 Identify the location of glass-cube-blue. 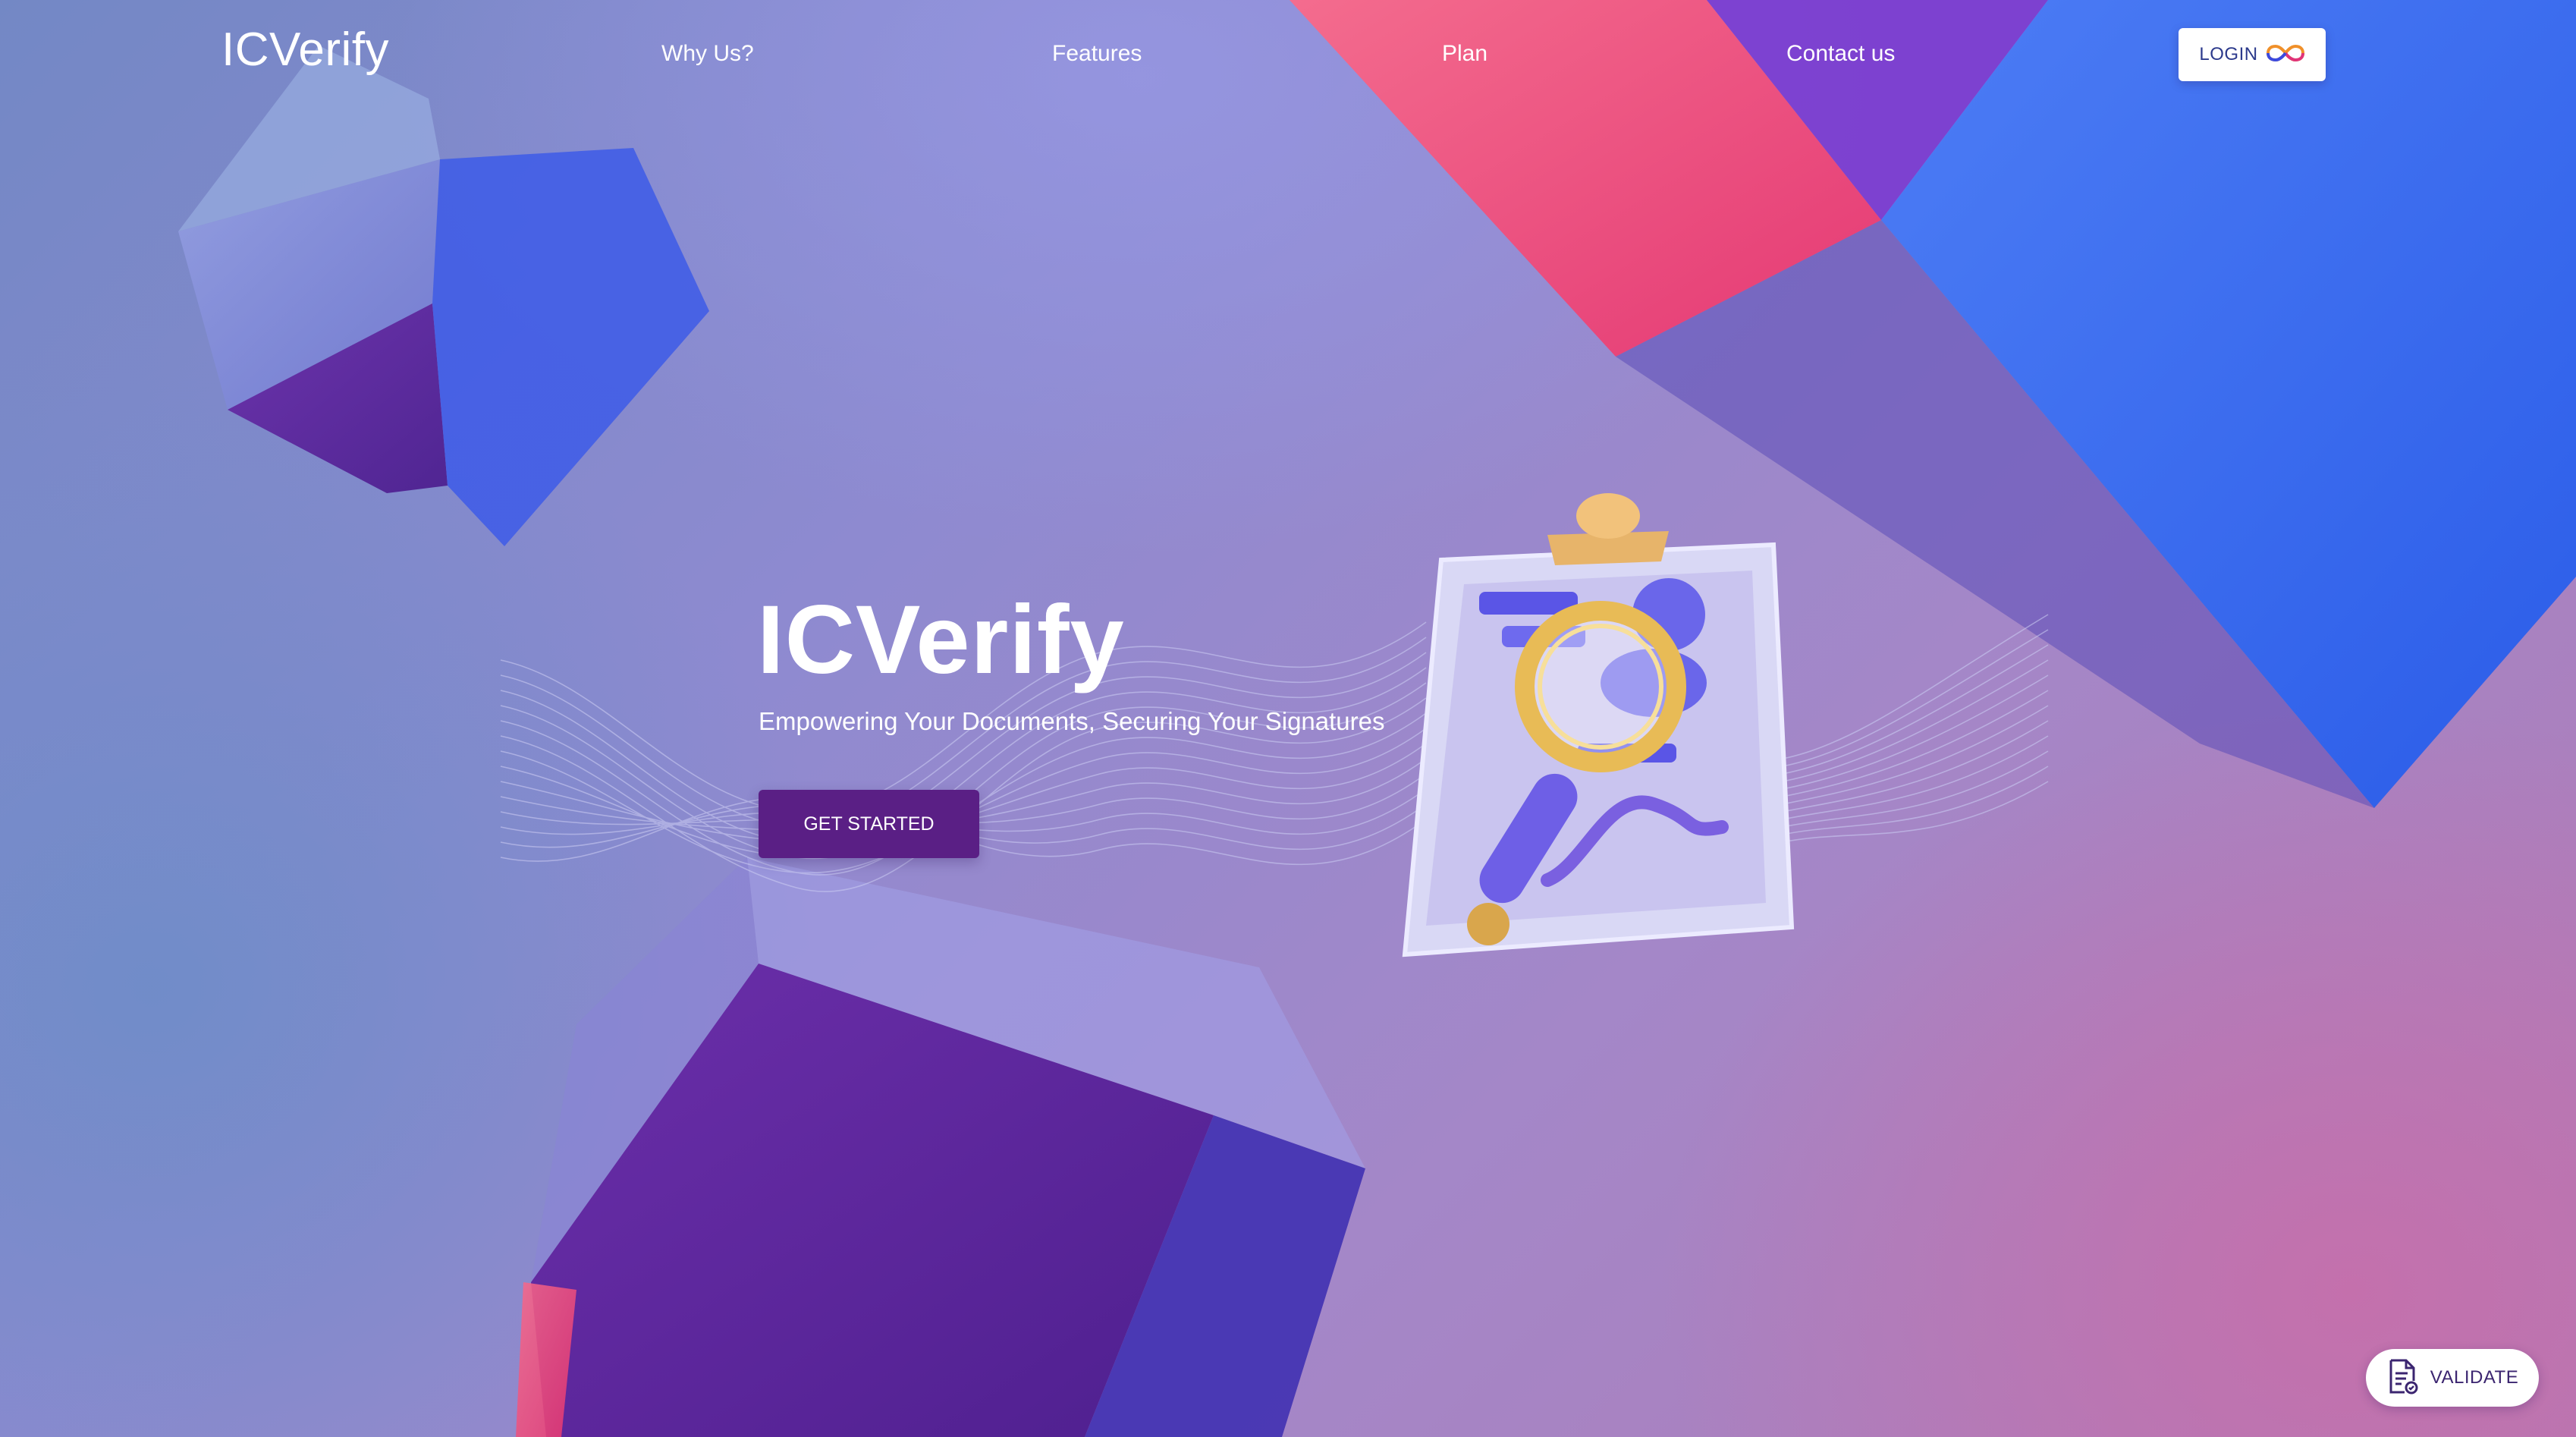
(570, 347).